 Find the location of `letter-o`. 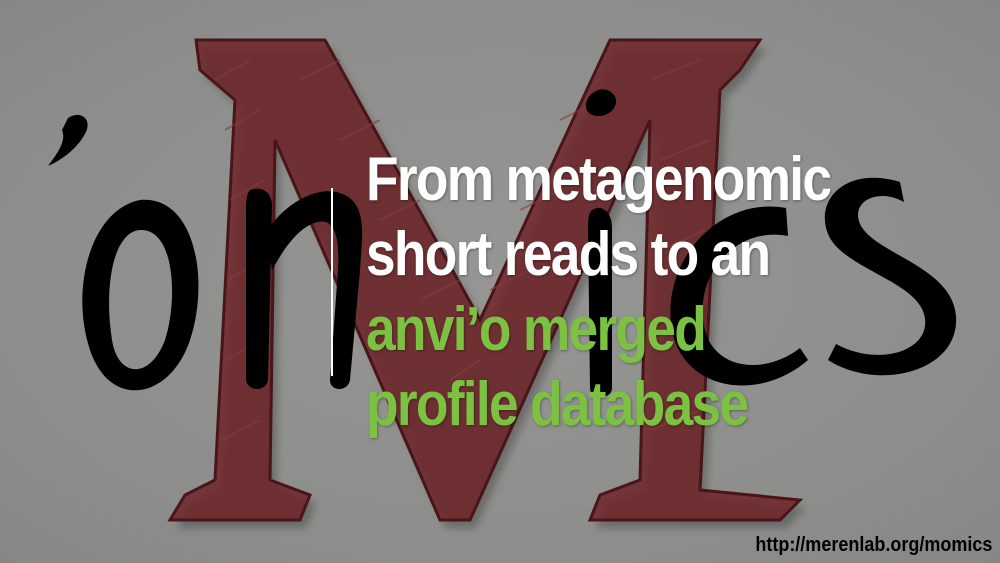

letter-o is located at coordinates (140, 295).